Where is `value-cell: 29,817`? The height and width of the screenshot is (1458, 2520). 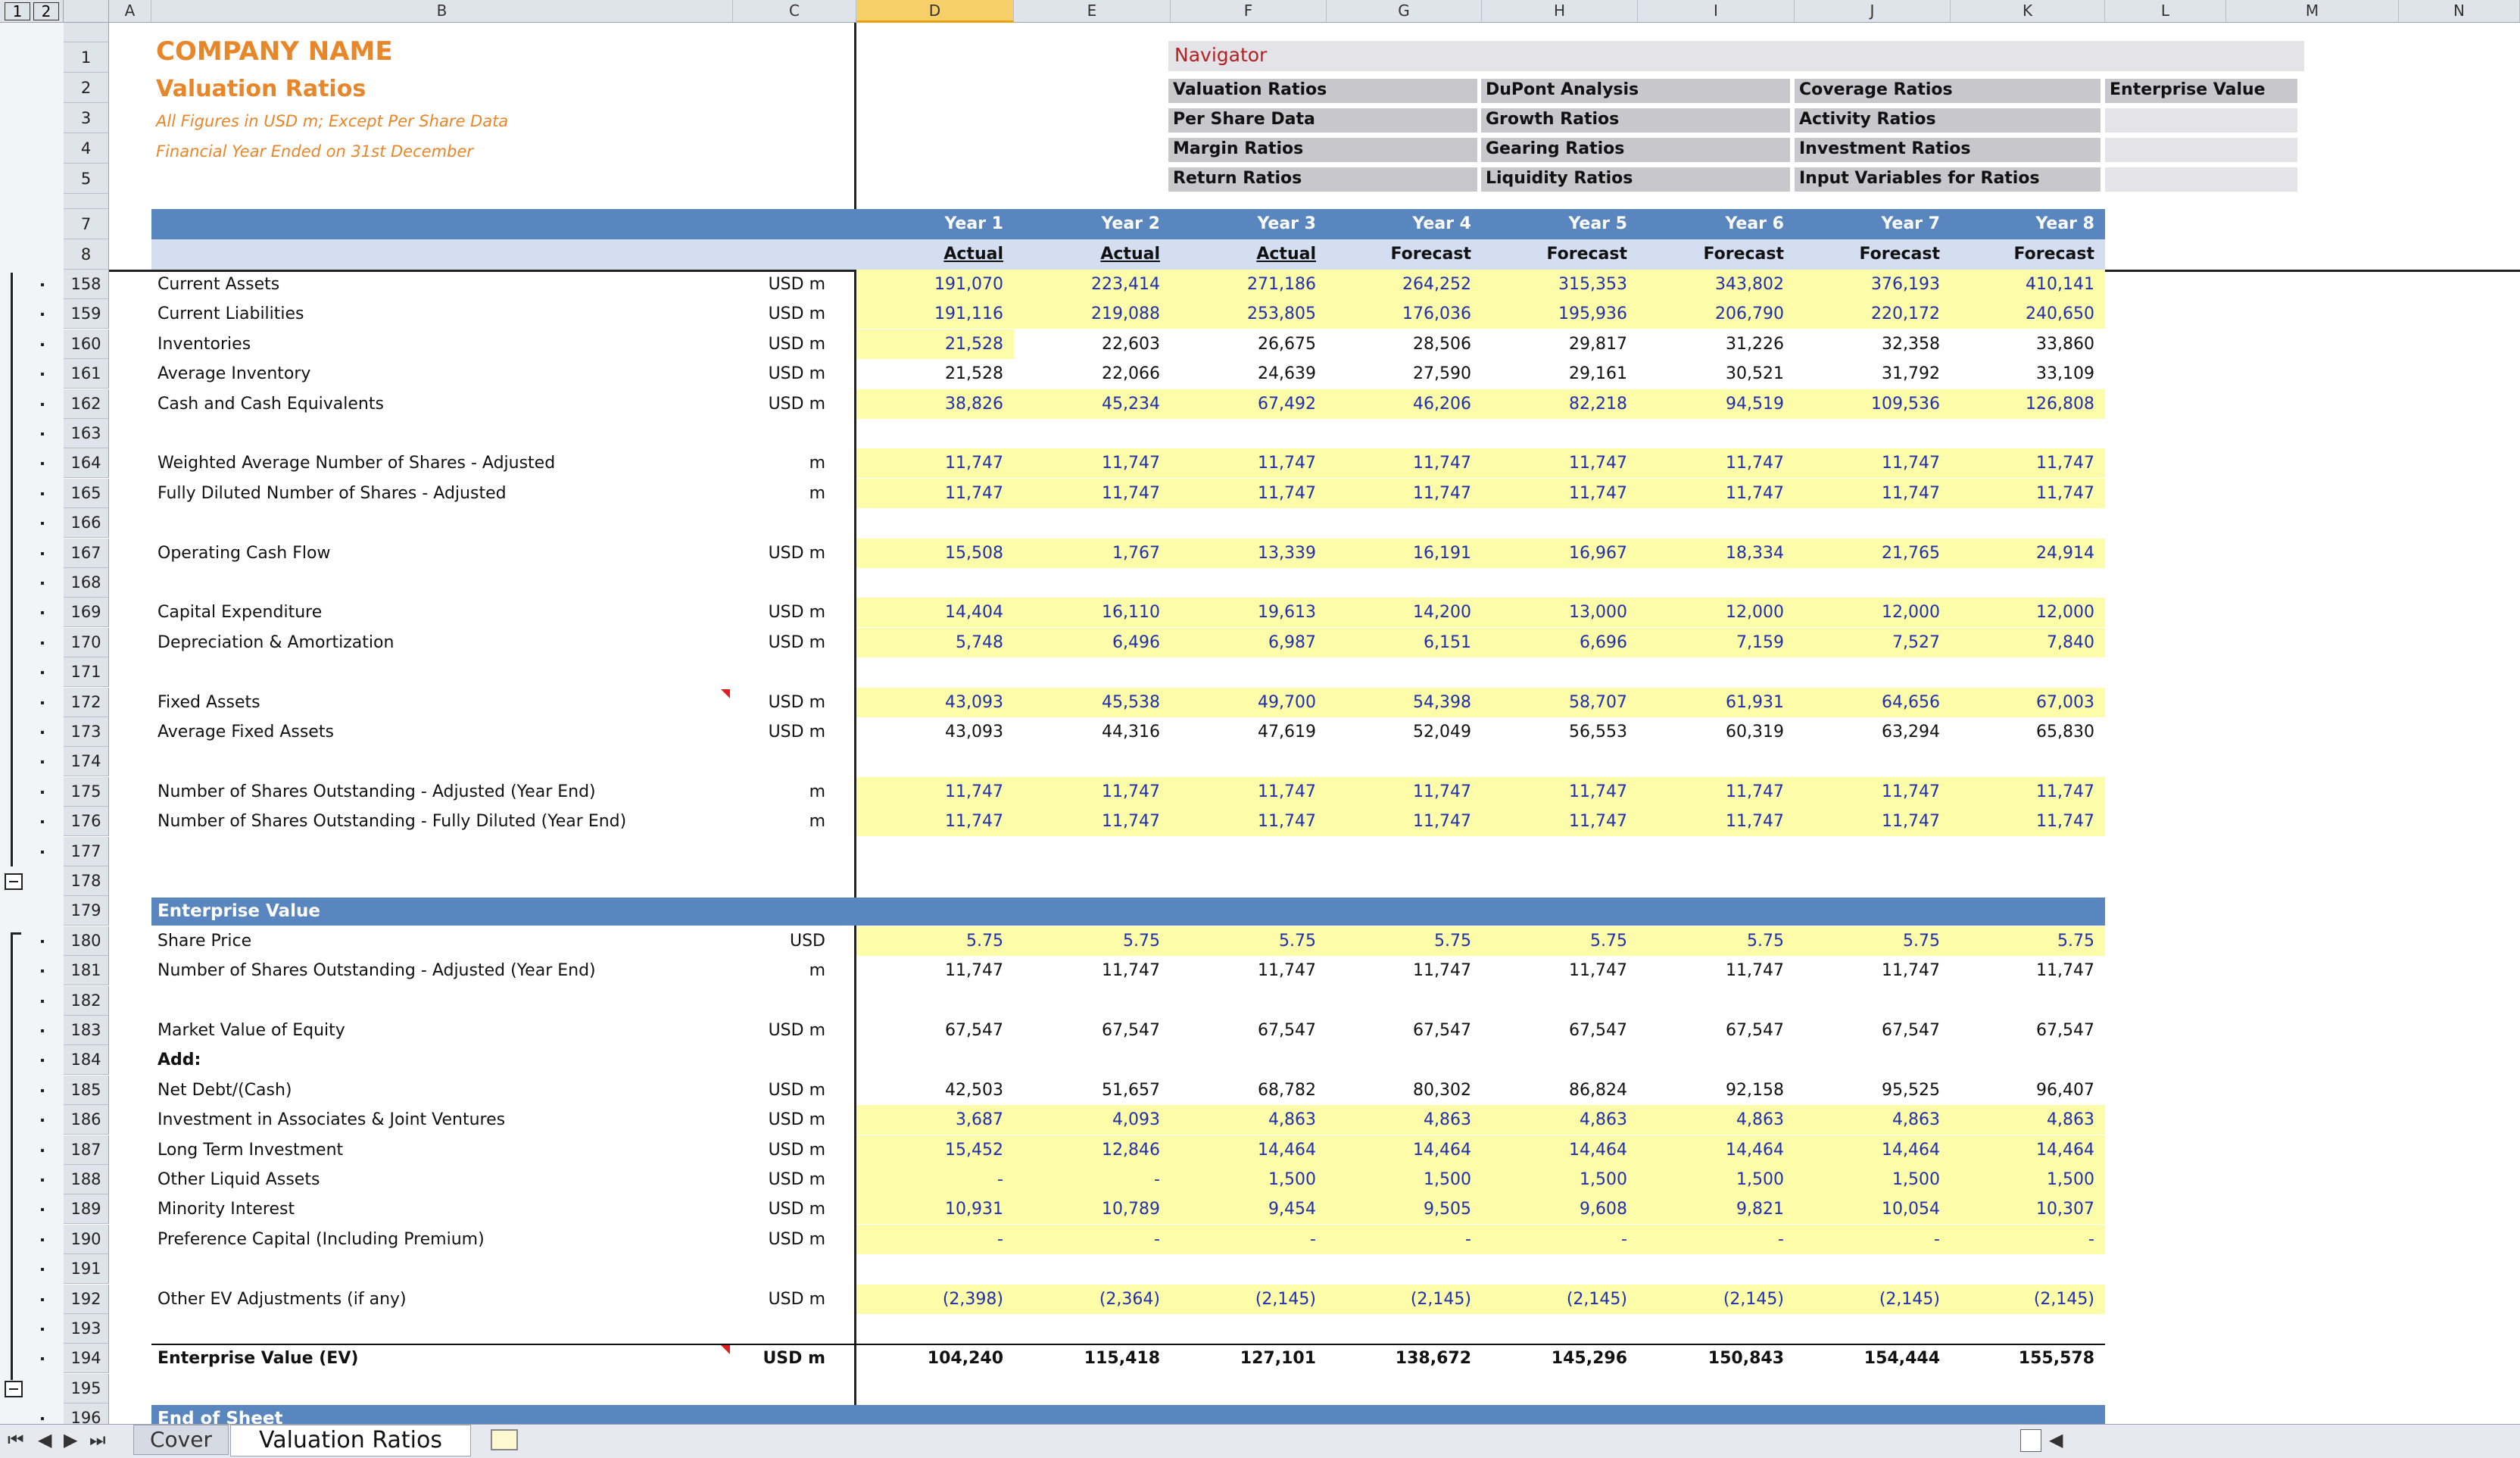
value-cell: 29,817 is located at coordinates (1560, 344).